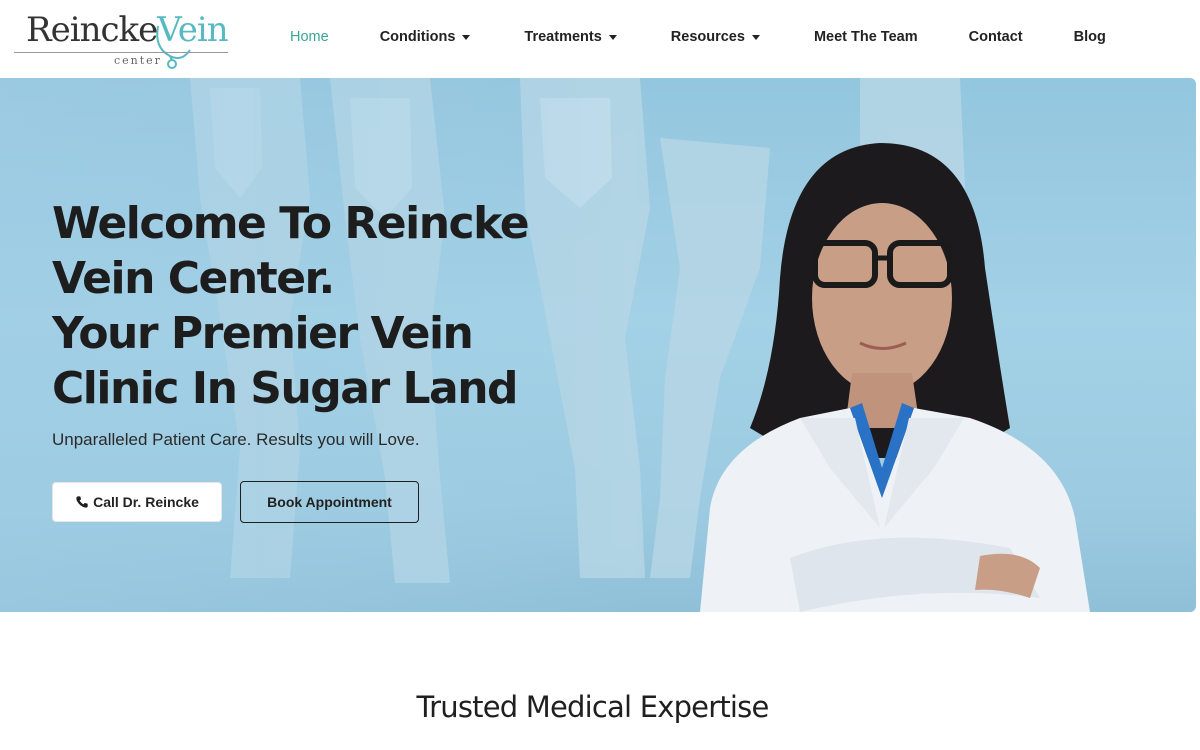 The height and width of the screenshot is (750, 1200). I want to click on nav-item-meet-the-team: Meet The Team, so click(866, 37).